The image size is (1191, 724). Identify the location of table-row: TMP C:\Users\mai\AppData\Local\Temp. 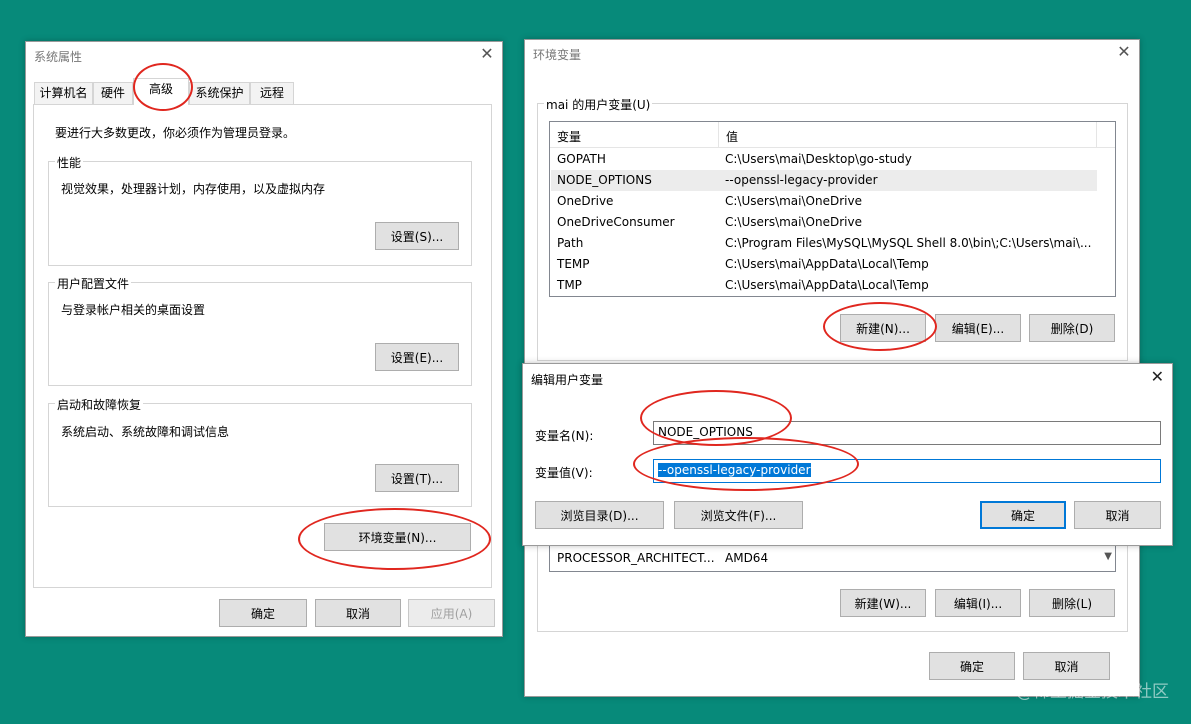
(824, 285).